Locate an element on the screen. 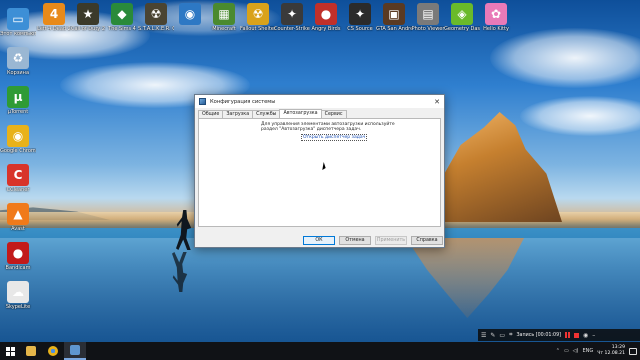 The height and width of the screenshot is (360, 640). desktop-icon-label: Google Chrome is located at coordinates (18, 151).